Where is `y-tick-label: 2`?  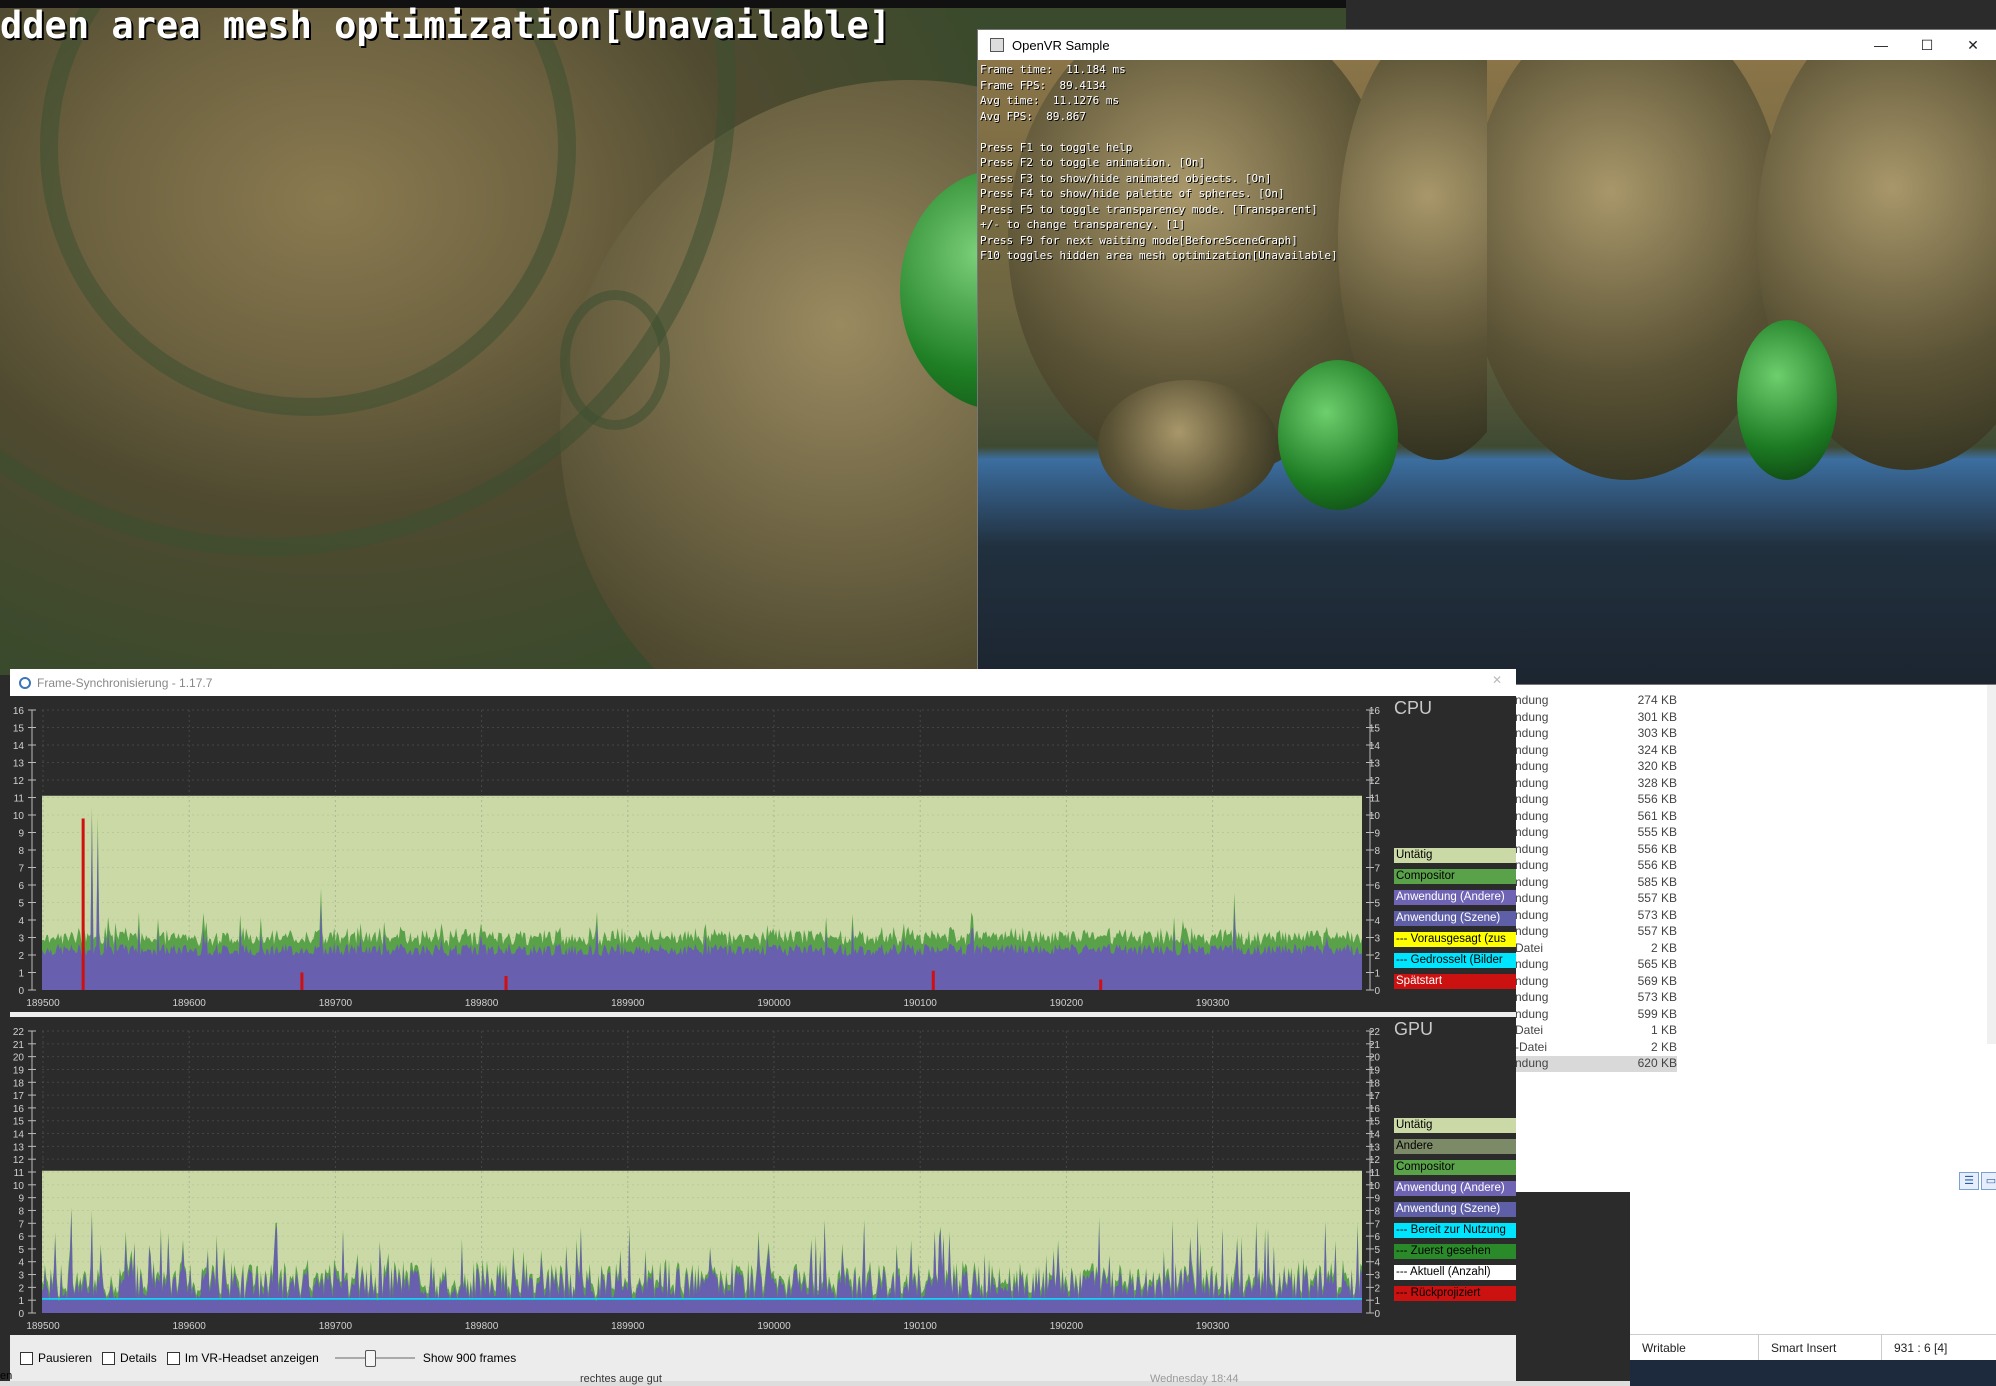 y-tick-label: 2 is located at coordinates (1377, 1288).